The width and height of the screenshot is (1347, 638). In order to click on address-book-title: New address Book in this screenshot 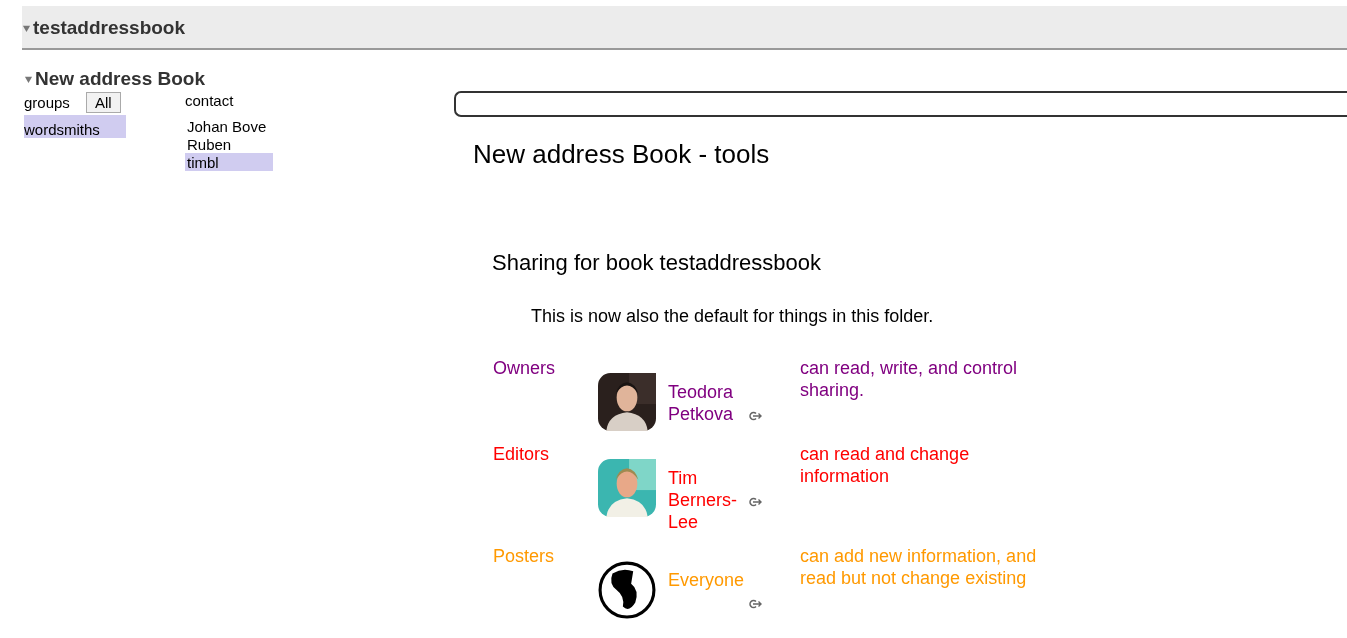, I will do `click(120, 79)`.